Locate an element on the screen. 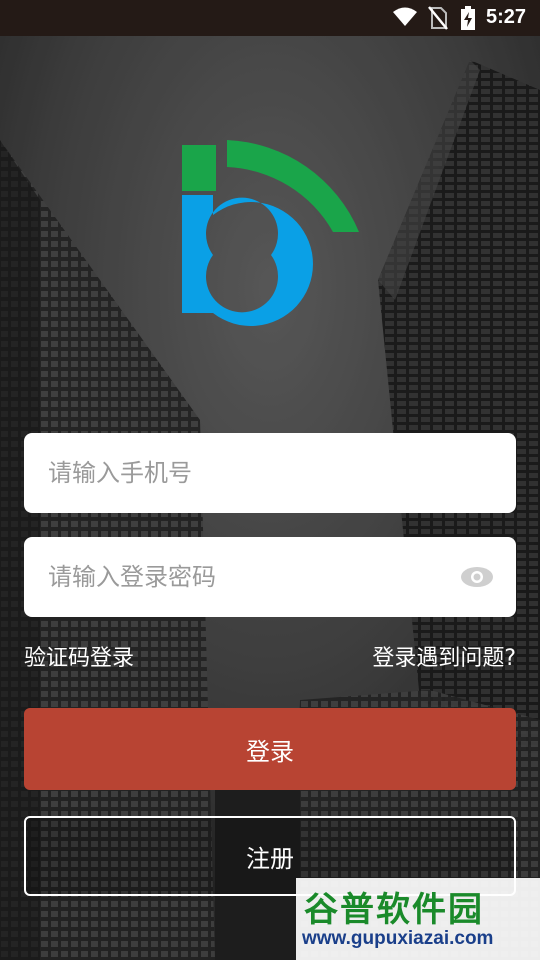 The width and height of the screenshot is (540, 960). password-input is located at coordinates (258, 577).